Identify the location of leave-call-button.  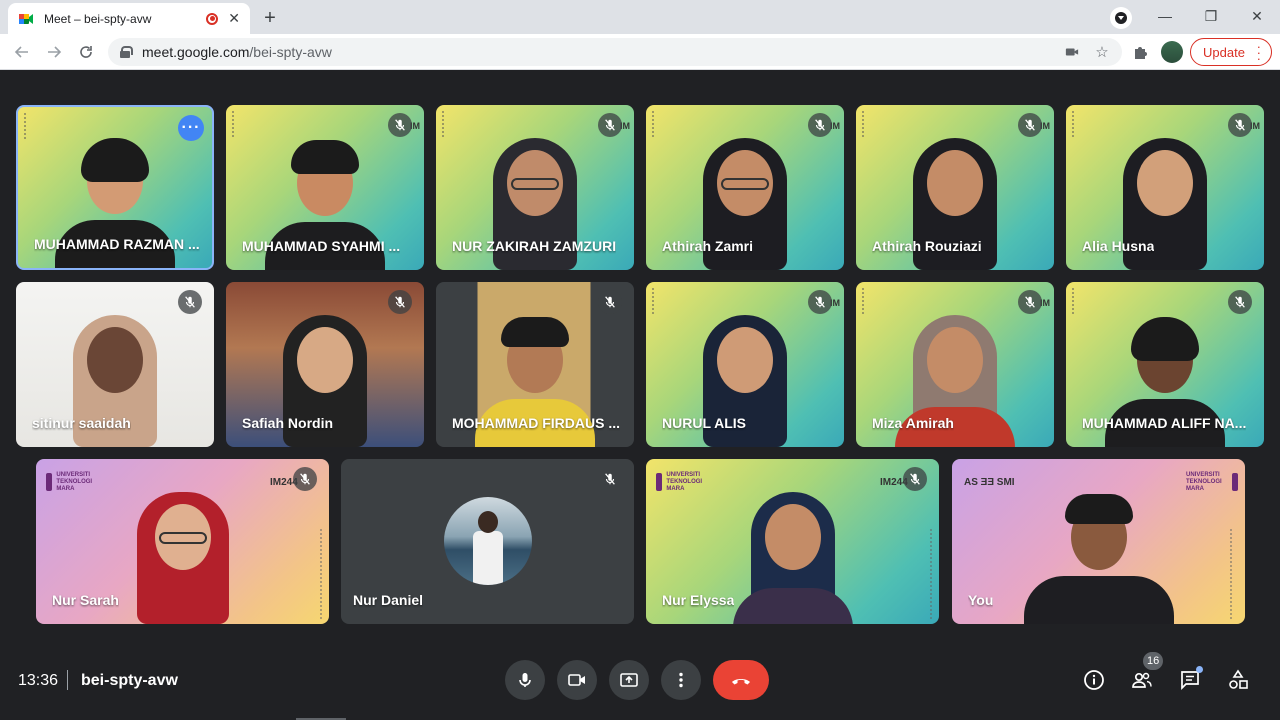
(741, 680).